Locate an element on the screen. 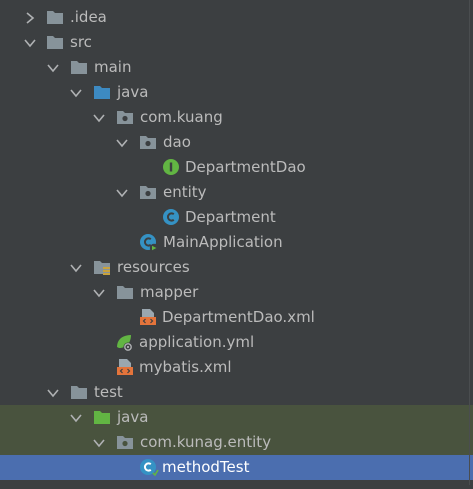 The height and width of the screenshot is (489, 473). tree-item-com-kunag-entity: com.kunag.entity is located at coordinates (236, 442).